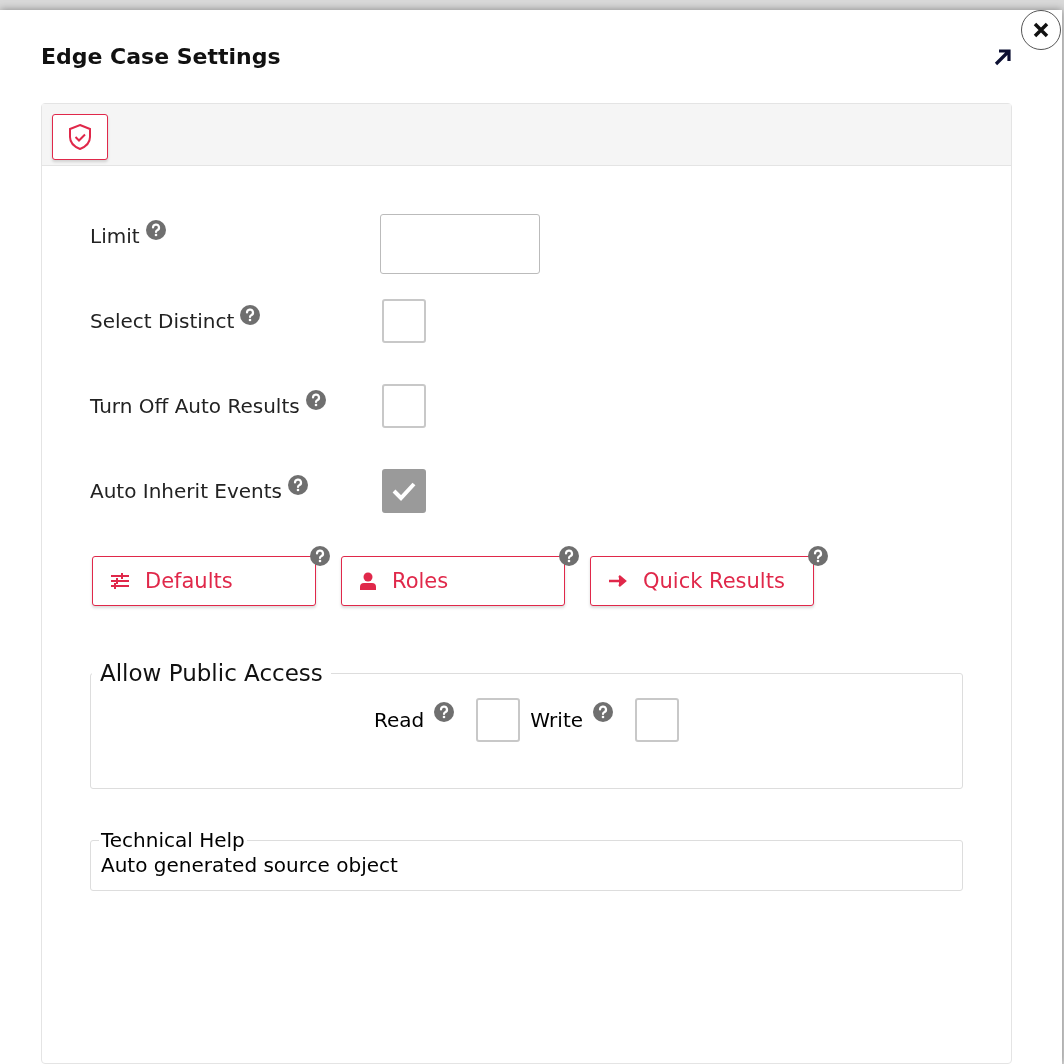  I want to click on help-text: Auto generated source object, so click(249, 865).